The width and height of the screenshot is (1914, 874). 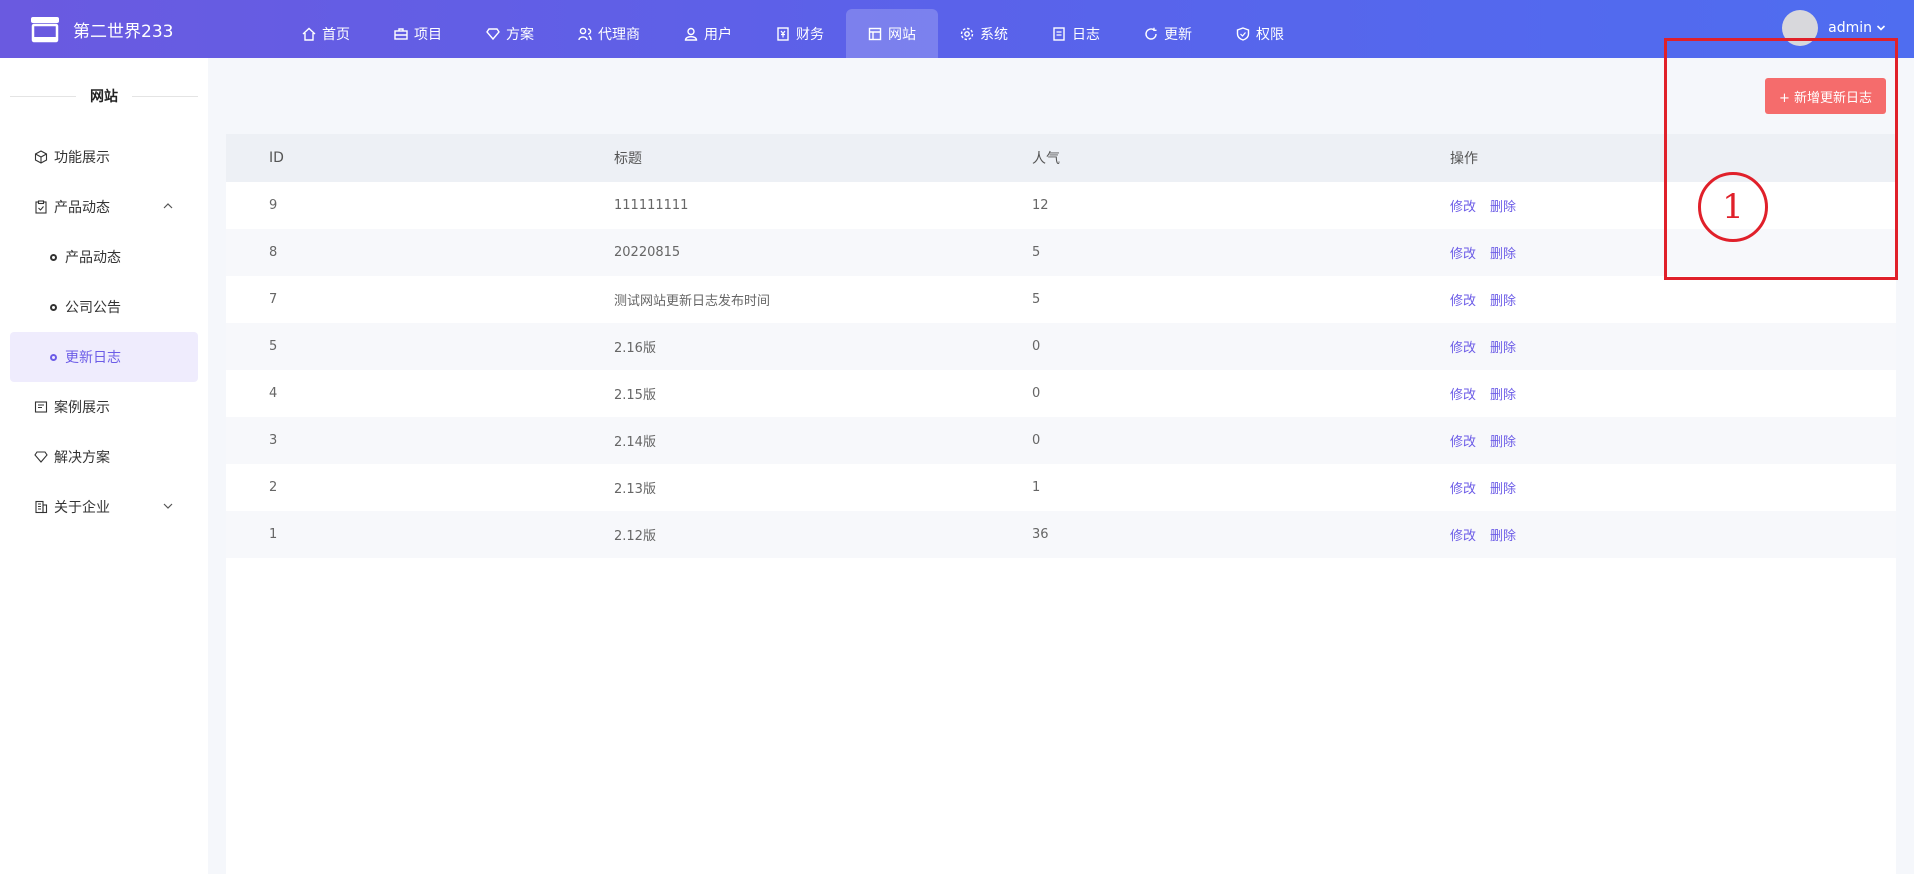 I want to click on cell-title: 2.16版, so click(x=823, y=346).